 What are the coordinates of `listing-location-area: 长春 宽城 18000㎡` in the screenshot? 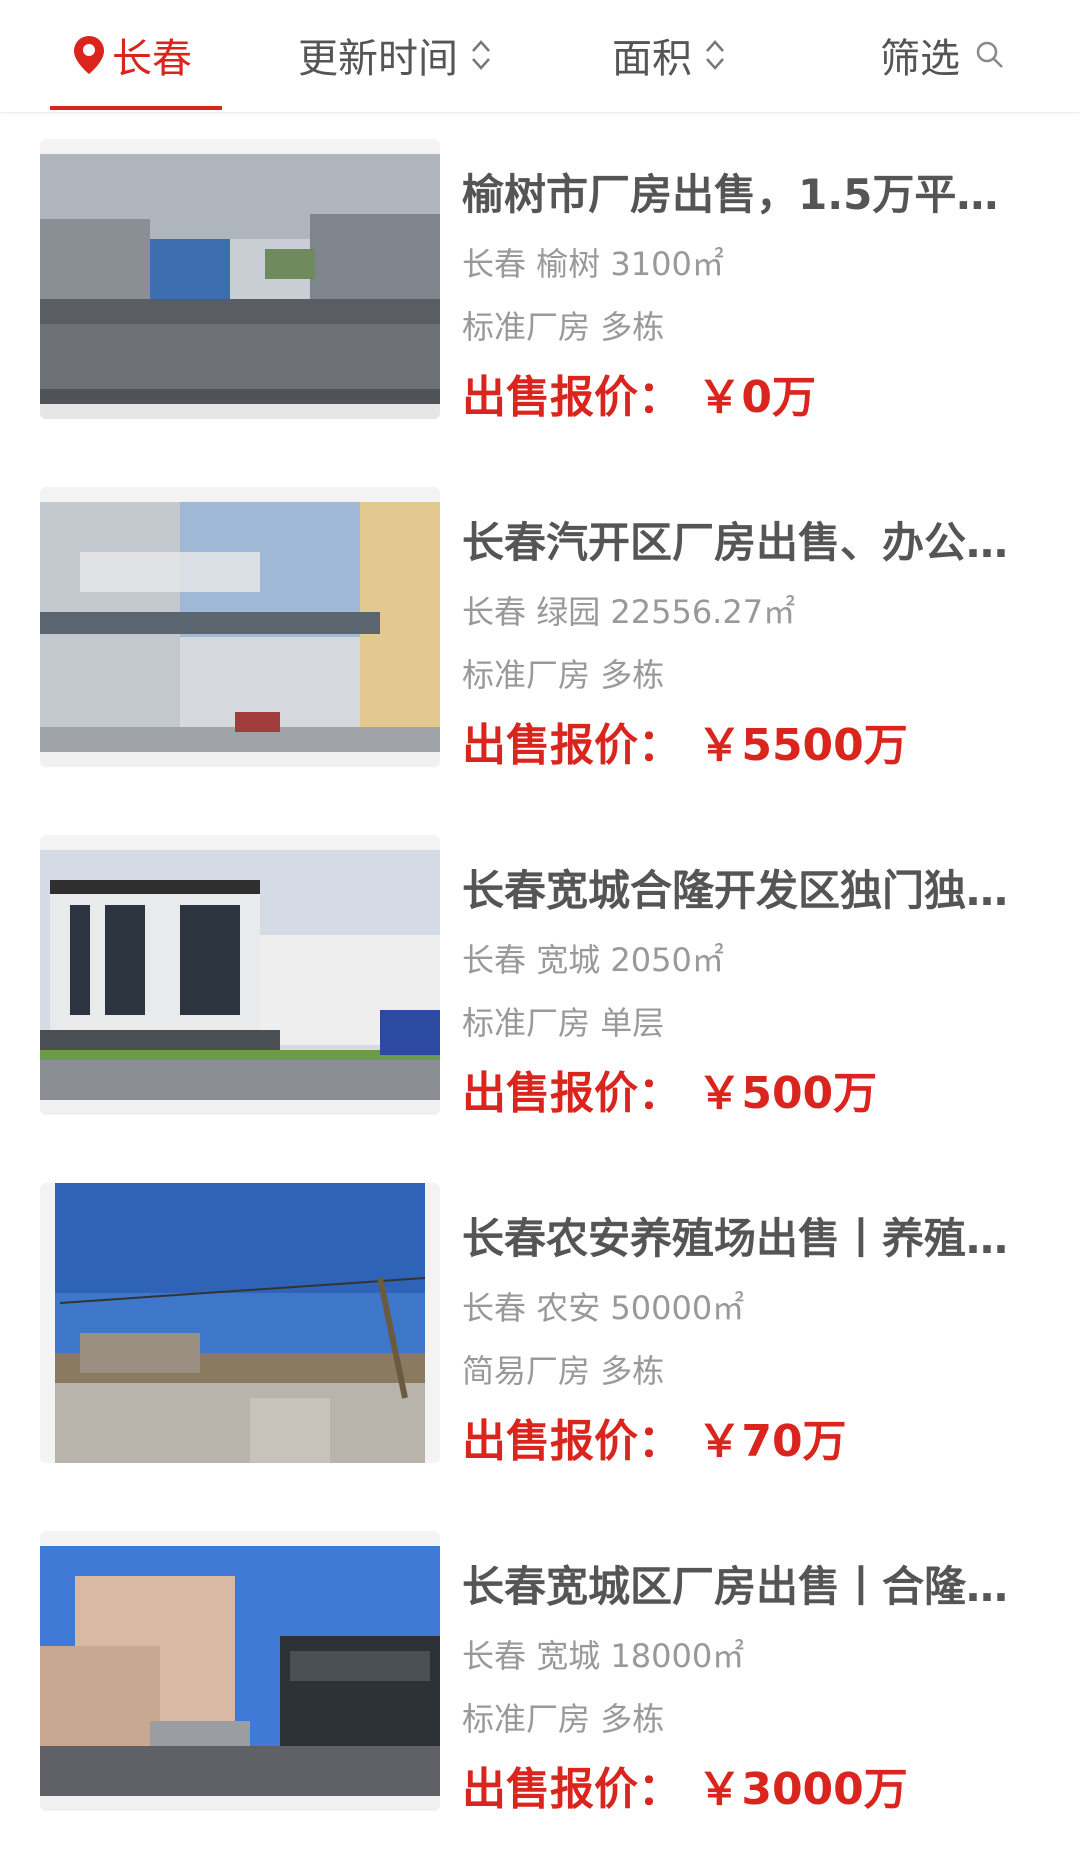 It's located at (603, 1654).